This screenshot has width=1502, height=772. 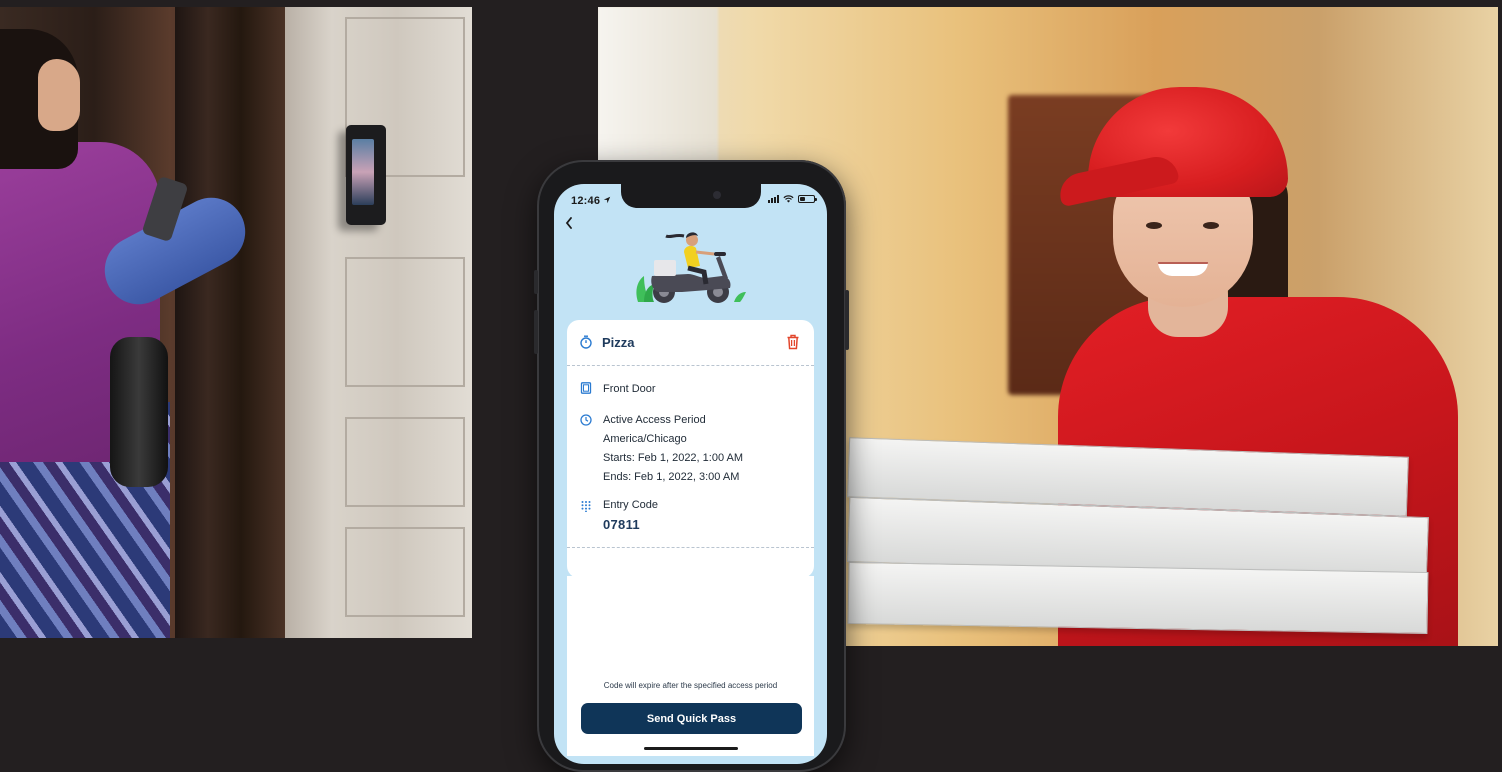 What do you see at coordinates (807, 199) in the screenshot?
I see `battery-icon` at bounding box center [807, 199].